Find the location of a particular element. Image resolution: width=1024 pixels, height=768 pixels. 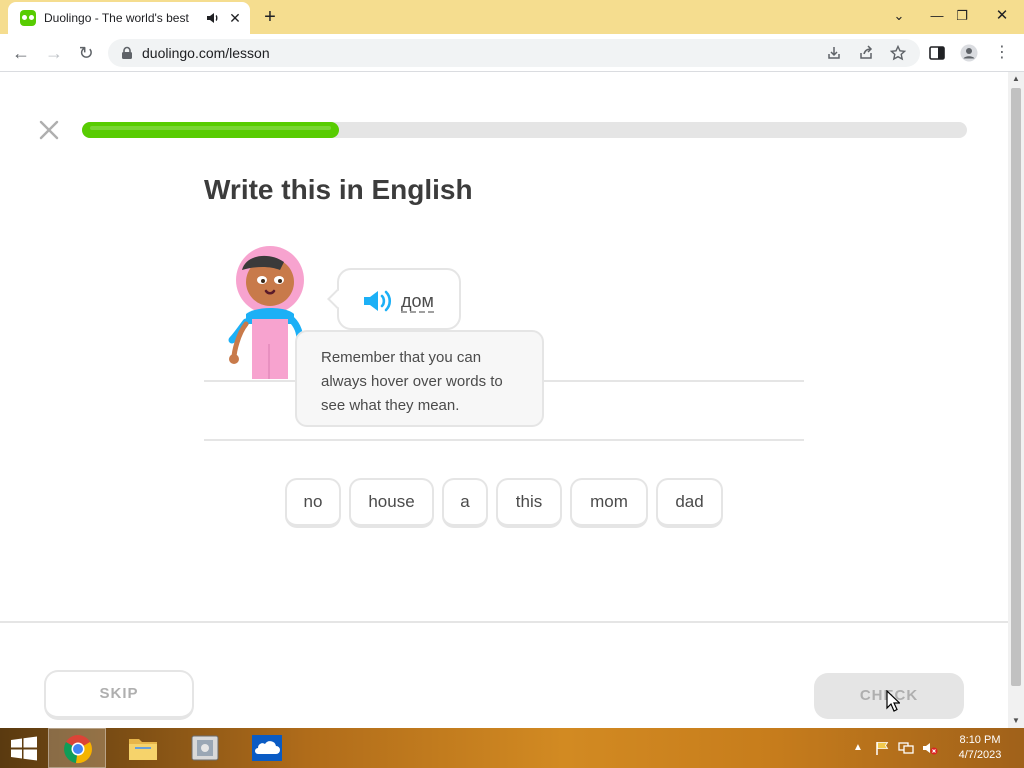

challenge-heading: Write this in English is located at coordinates (338, 189).